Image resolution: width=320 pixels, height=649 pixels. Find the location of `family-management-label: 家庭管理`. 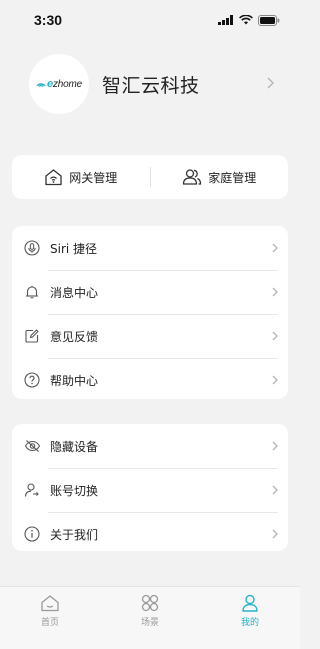

family-management-label: 家庭管理 is located at coordinates (232, 177).